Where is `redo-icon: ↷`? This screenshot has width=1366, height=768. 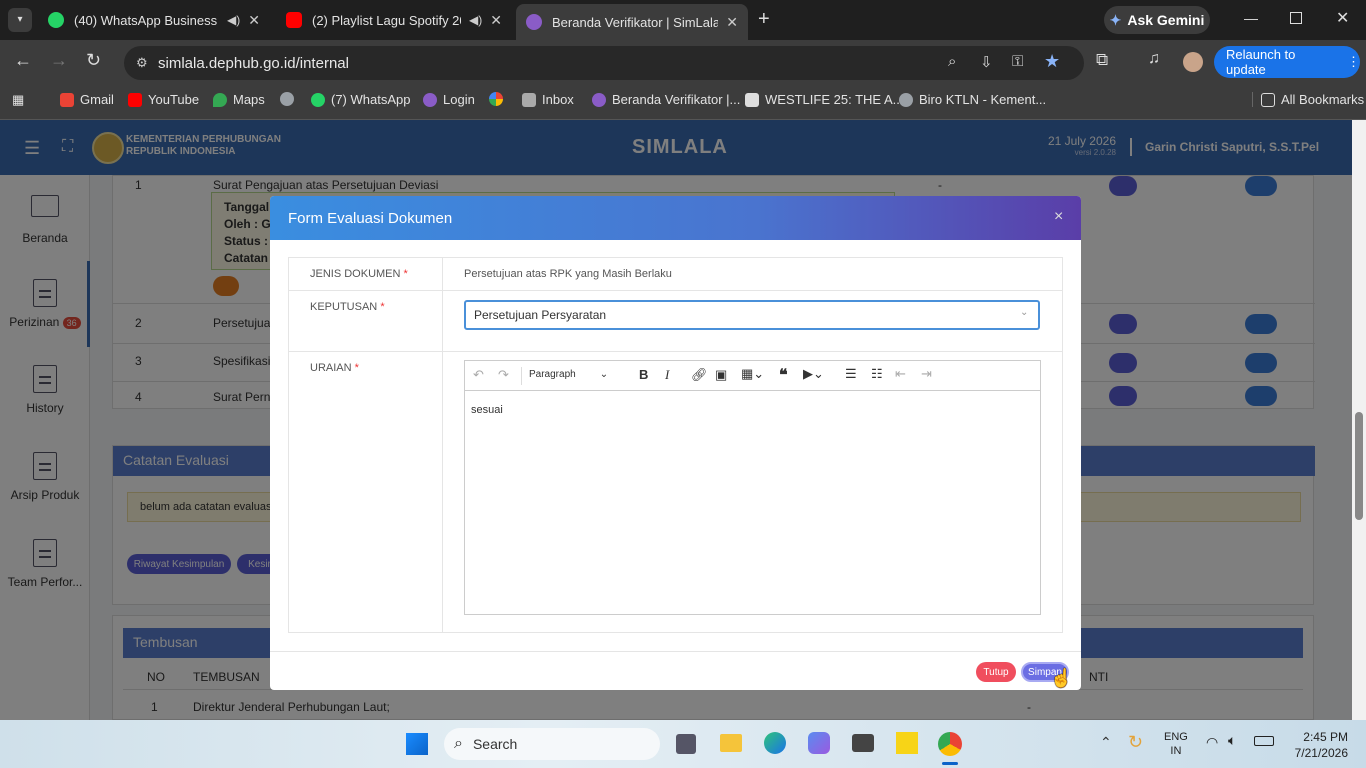 redo-icon: ↷ is located at coordinates (503, 375).